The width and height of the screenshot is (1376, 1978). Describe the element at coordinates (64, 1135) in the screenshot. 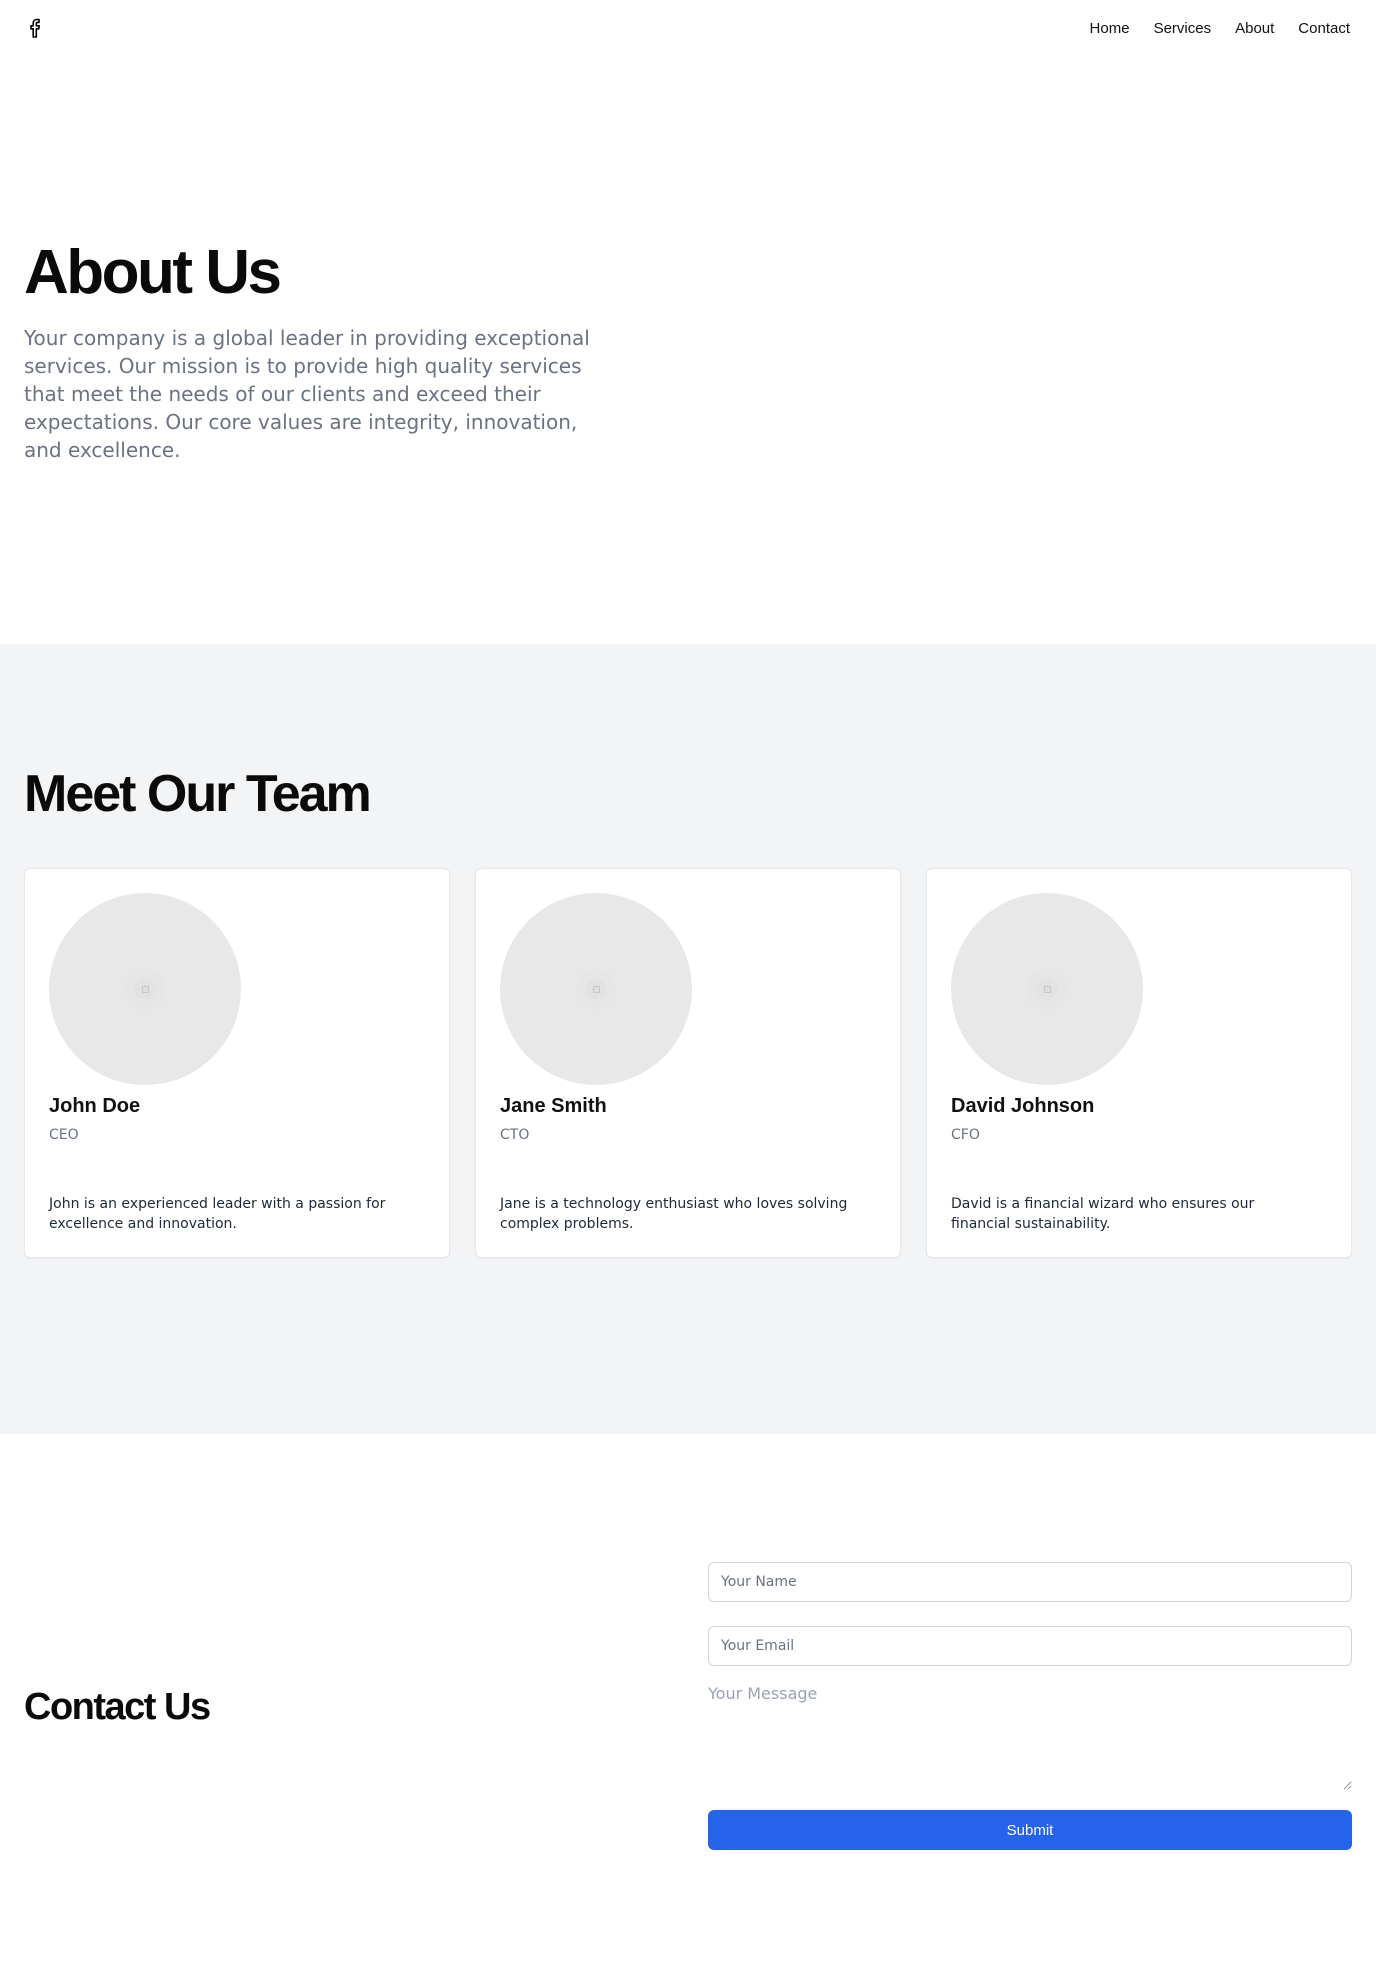

I see `member-role: CEO` at that location.